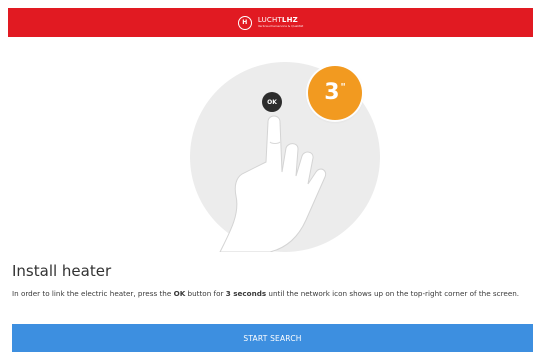 The width and height of the screenshot is (533, 352). Describe the element at coordinates (277, 20) in the screenshot. I see `brand-name: LUCHTLHZ` at that location.